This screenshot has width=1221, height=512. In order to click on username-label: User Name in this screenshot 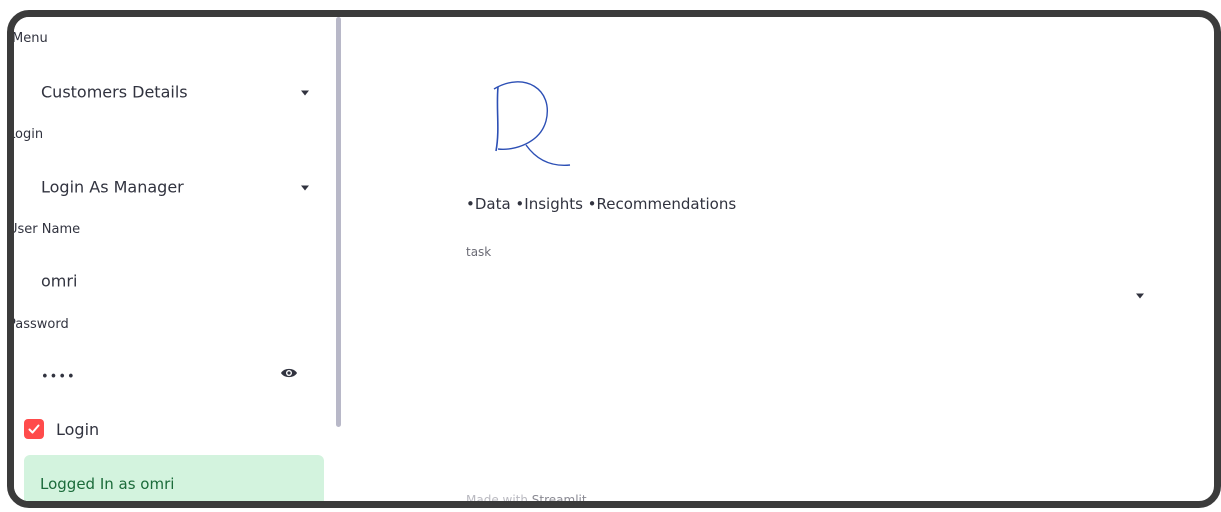, I will do `click(44, 229)`.